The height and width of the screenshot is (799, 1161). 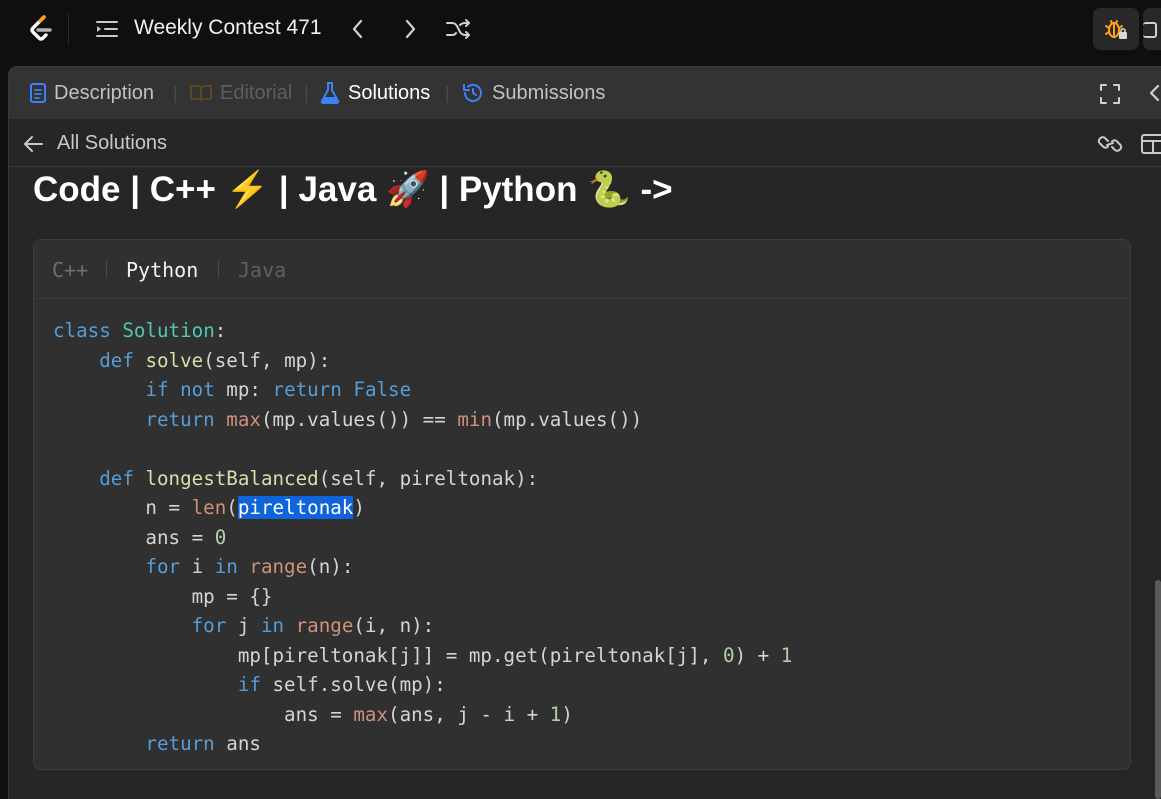 I want to click on leetcode-logo, so click(x=41, y=29).